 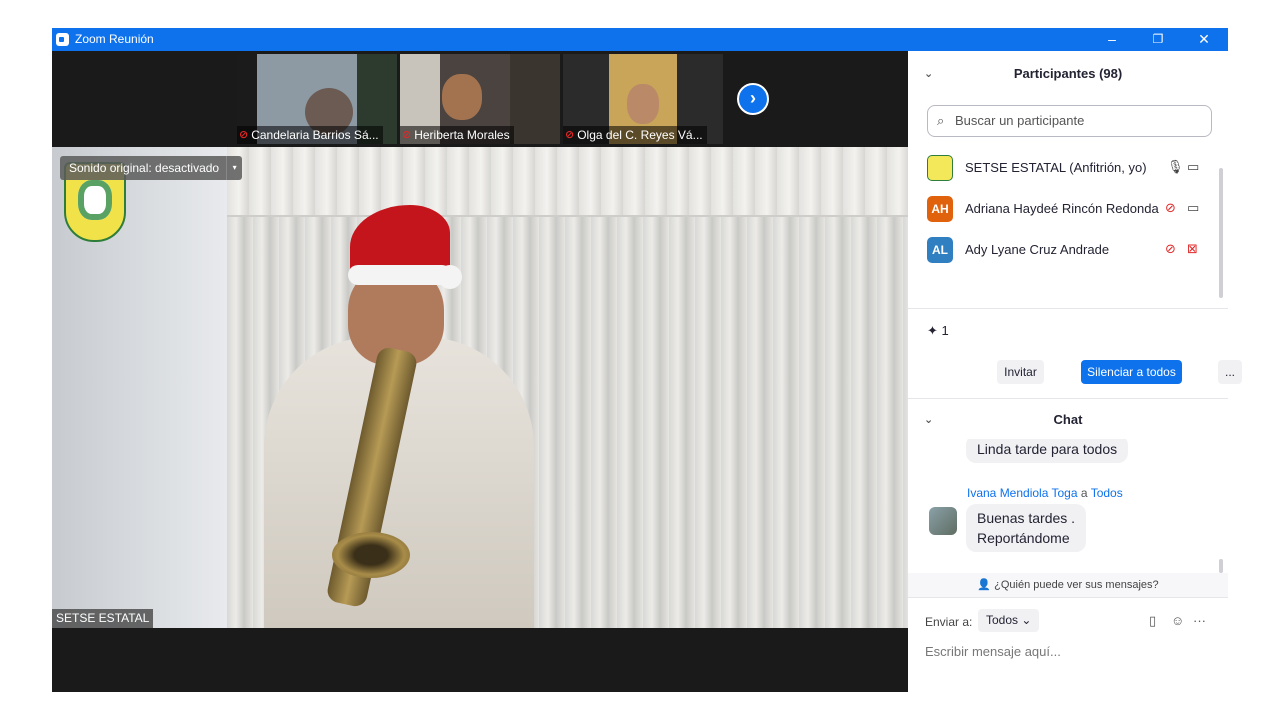 I want to click on chevron-down-icon: ⌄, so click(x=1026, y=620).